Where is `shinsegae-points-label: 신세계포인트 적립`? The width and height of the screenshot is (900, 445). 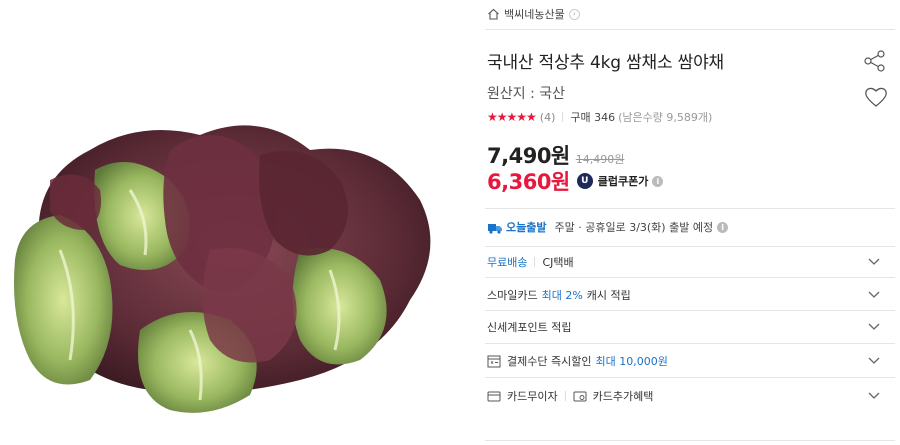 shinsegae-points-label: 신세계포인트 적립 is located at coordinates (529, 327).